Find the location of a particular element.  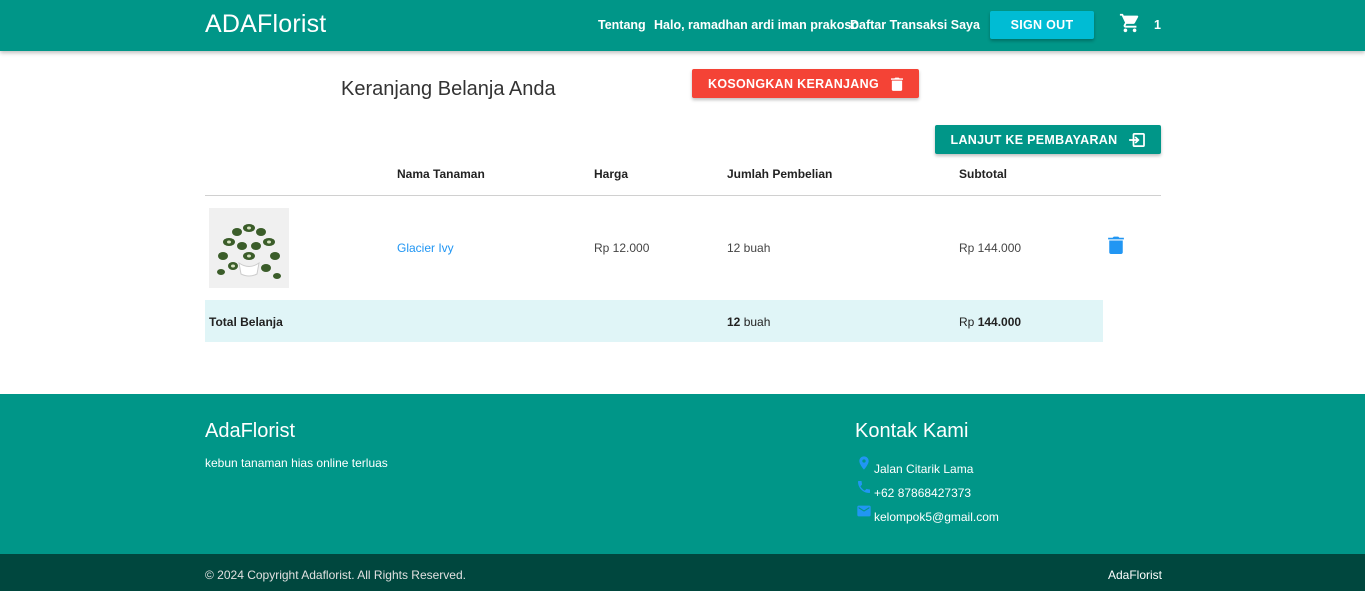

email-icon is located at coordinates (864, 511).